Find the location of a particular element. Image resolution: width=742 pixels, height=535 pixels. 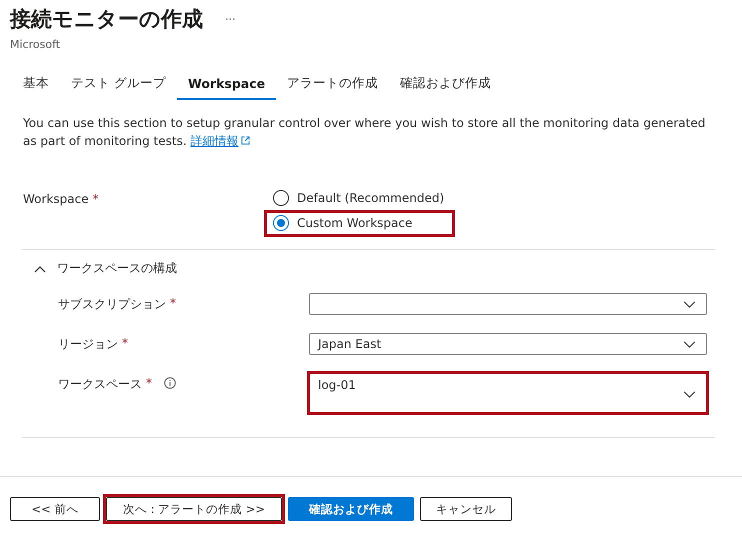

dropdown-field: Japan East is located at coordinates (508, 344).